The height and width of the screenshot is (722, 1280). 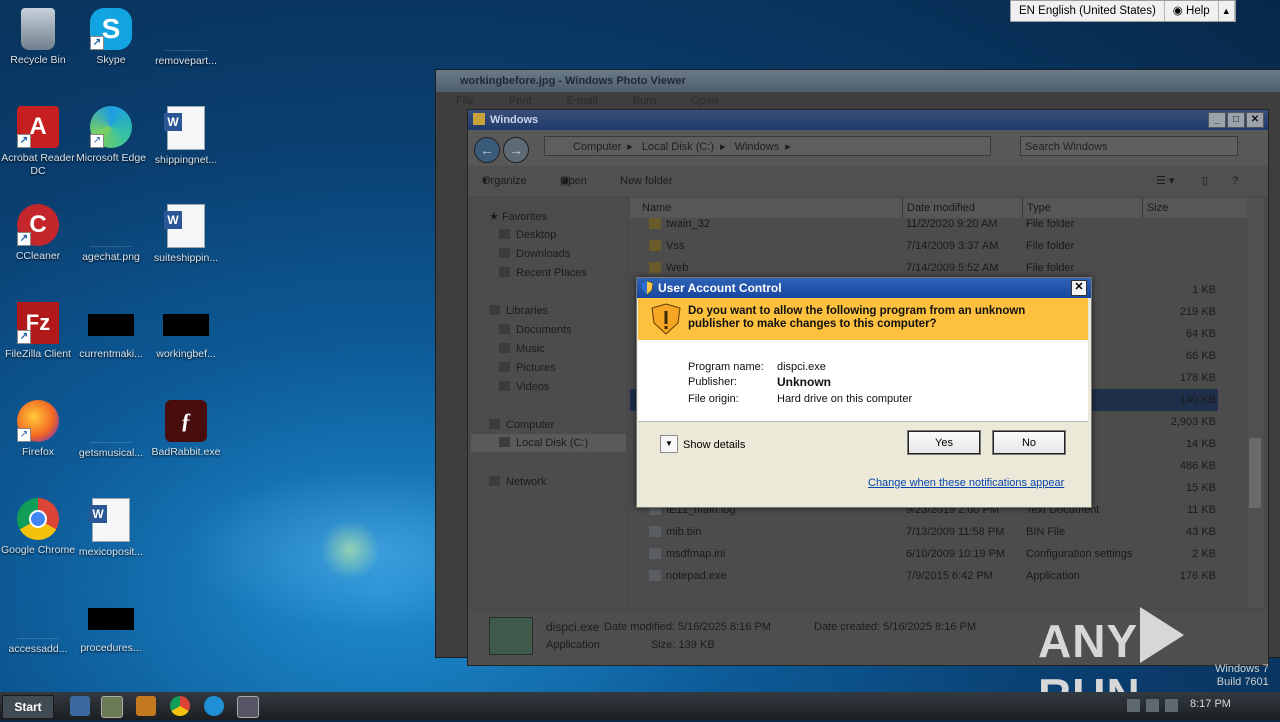 What do you see at coordinates (112, 707) in the screenshot?
I see `explorer-taskbar-icon` at bounding box center [112, 707].